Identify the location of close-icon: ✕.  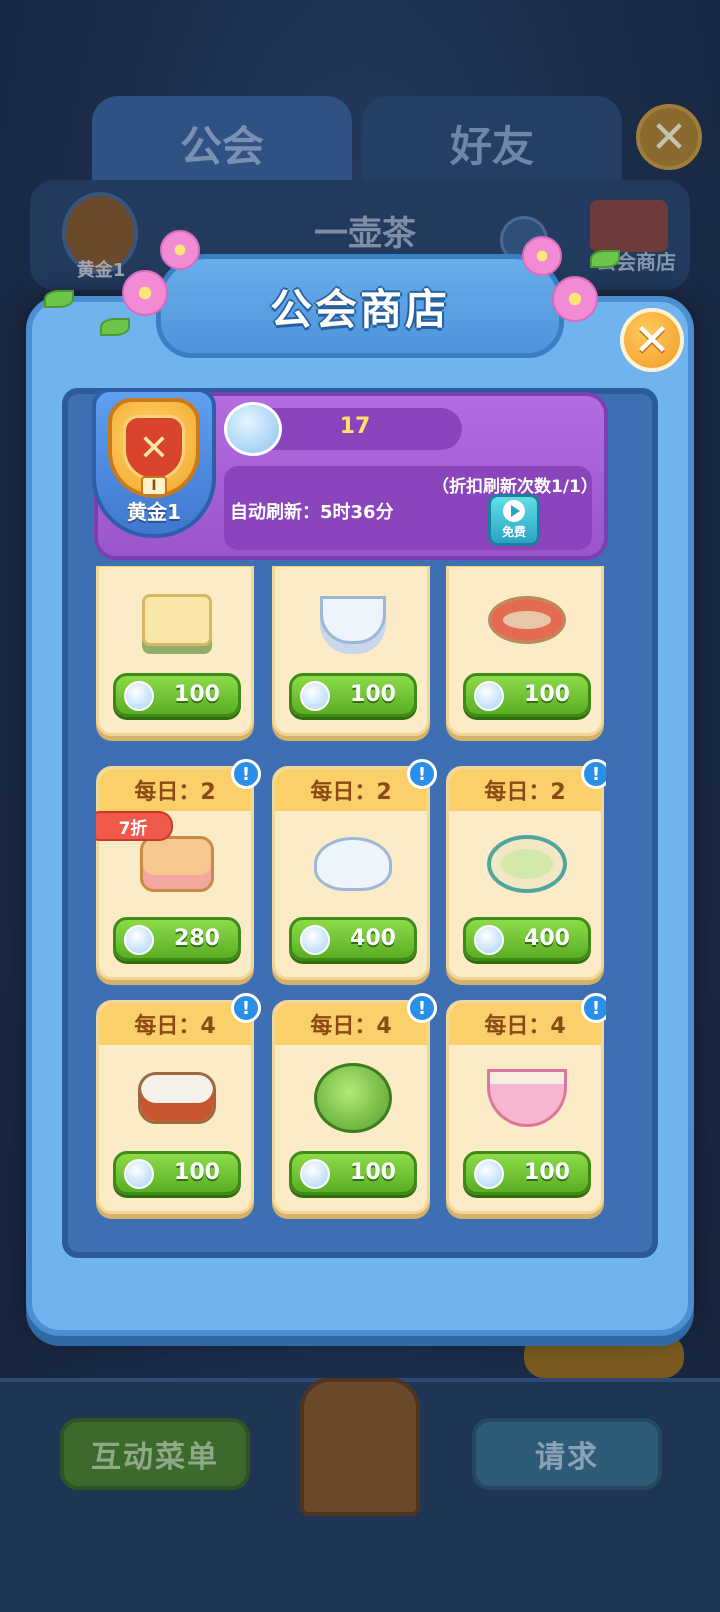
(652, 340).